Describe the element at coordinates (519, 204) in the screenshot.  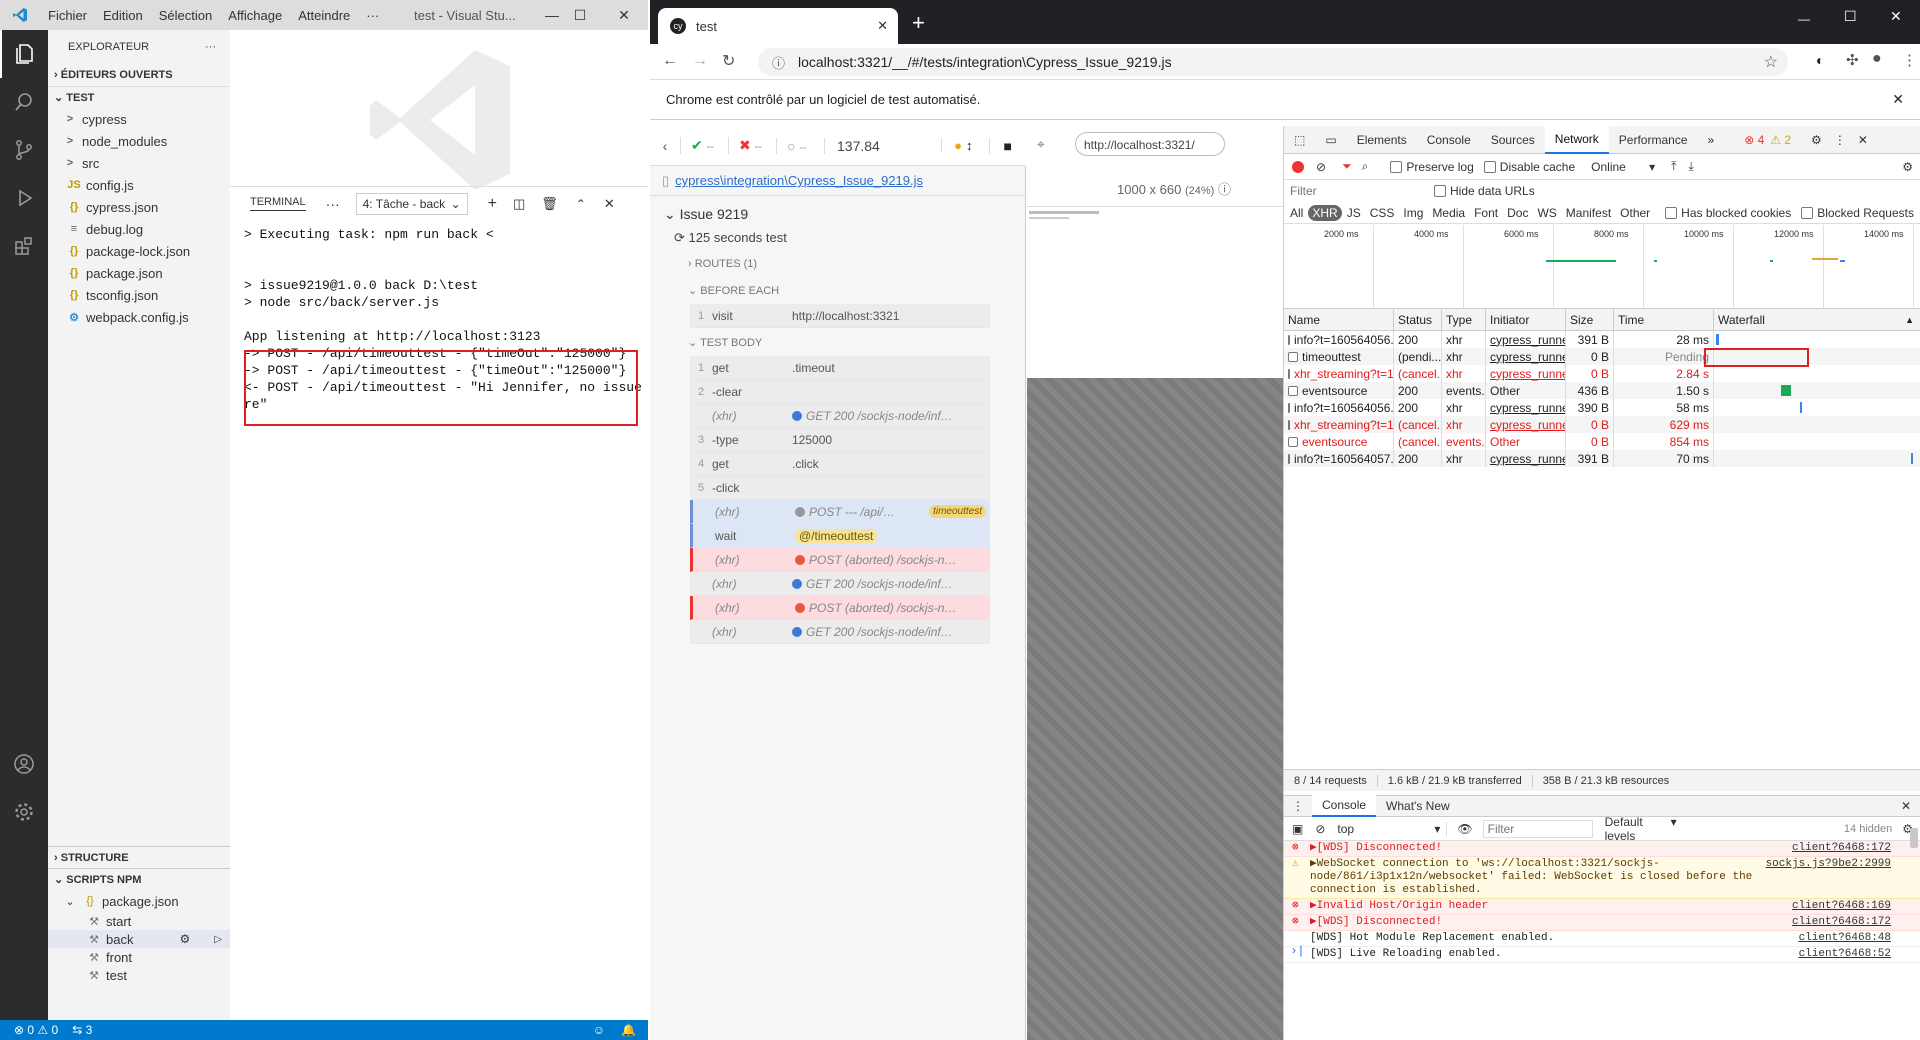
I see `split-terminal-icon: ◫` at that location.